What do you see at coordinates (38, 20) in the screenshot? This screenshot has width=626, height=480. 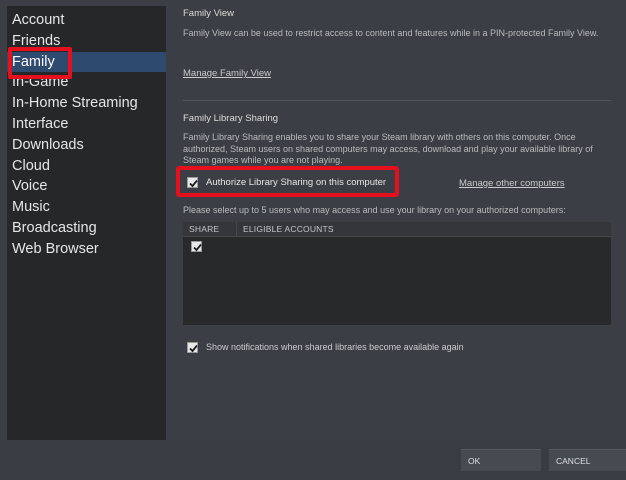 I see `sidebar-item-label: Account` at bounding box center [38, 20].